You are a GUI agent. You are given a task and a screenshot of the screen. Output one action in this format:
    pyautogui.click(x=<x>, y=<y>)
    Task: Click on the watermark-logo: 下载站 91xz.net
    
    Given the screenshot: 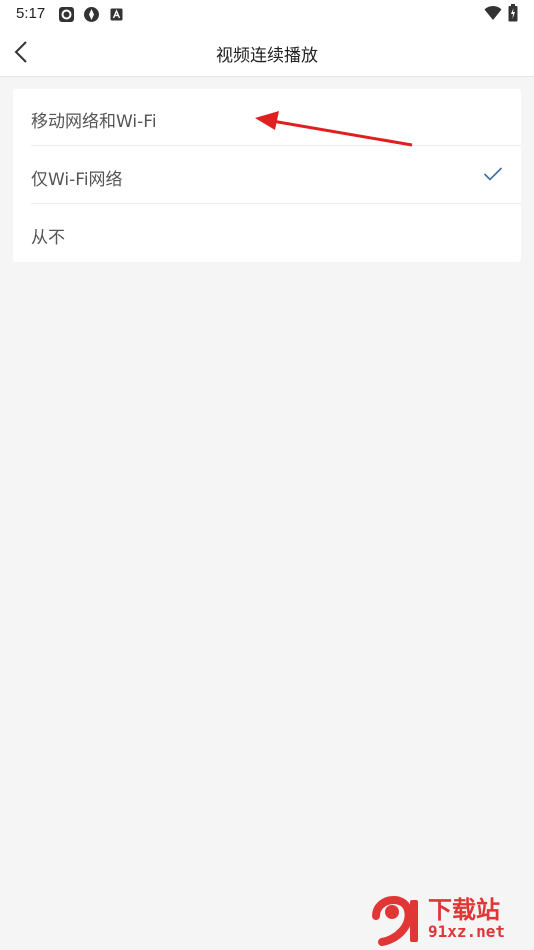 What is the action you would take?
    pyautogui.click(x=451, y=917)
    